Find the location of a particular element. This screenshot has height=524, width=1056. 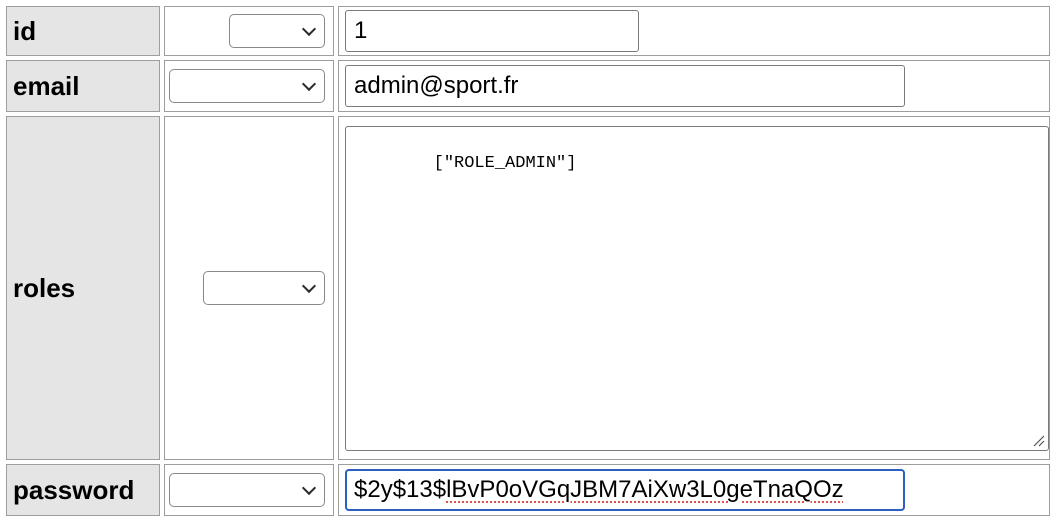

value-cell-password: $2y$13$lBvP0oVGqJBM7AiXw3L0geTnaQOz is located at coordinates (694, 490).